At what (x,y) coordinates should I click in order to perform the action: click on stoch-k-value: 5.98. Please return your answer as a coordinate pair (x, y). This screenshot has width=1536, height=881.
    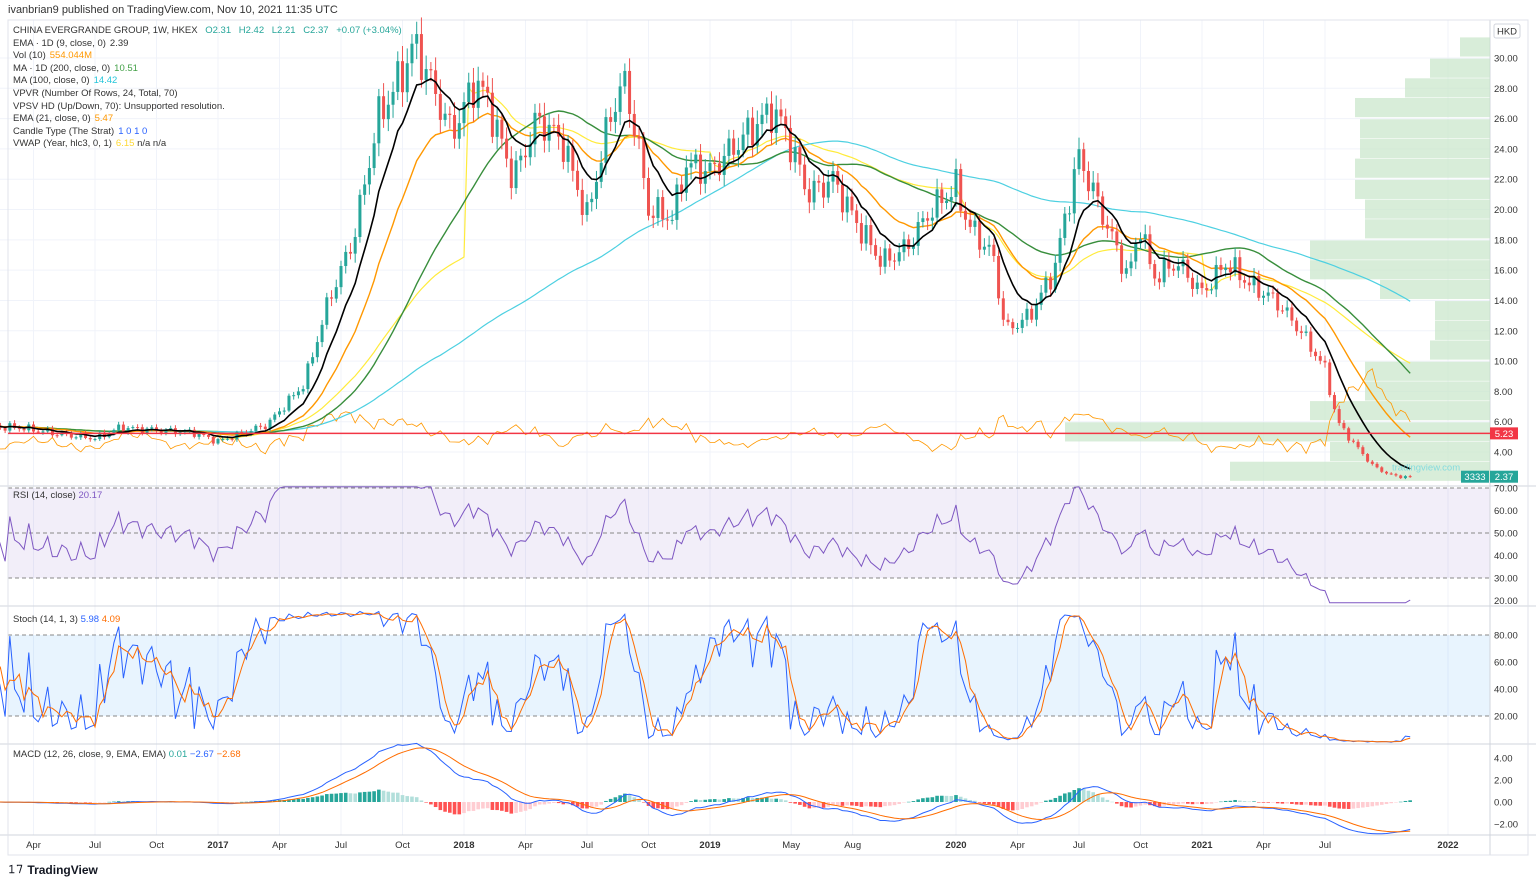
    Looking at the image, I should click on (90, 619).